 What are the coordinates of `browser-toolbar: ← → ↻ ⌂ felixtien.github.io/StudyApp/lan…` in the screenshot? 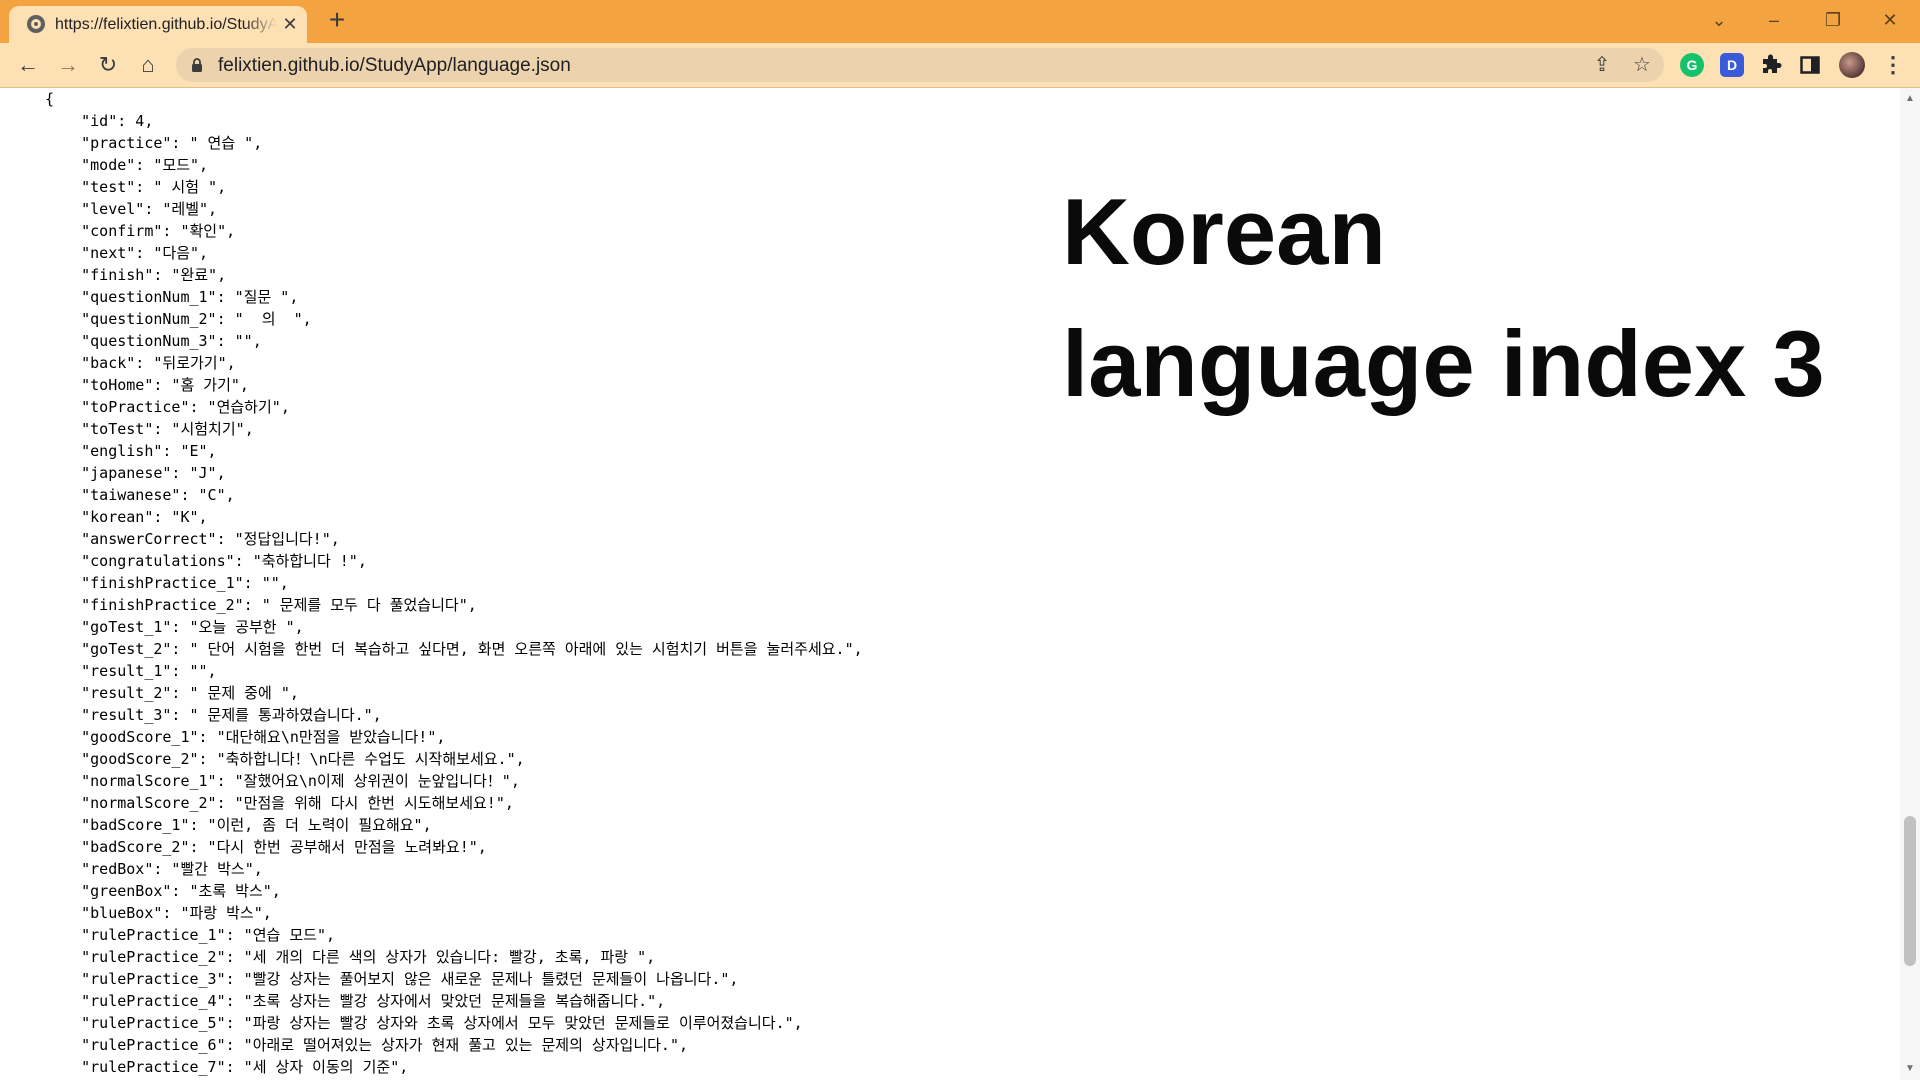 It's located at (960, 65).